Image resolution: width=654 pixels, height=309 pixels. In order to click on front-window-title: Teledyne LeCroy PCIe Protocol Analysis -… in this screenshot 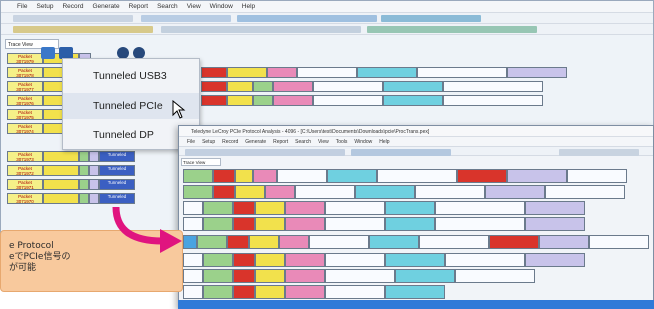, I will do `click(416, 131)`.